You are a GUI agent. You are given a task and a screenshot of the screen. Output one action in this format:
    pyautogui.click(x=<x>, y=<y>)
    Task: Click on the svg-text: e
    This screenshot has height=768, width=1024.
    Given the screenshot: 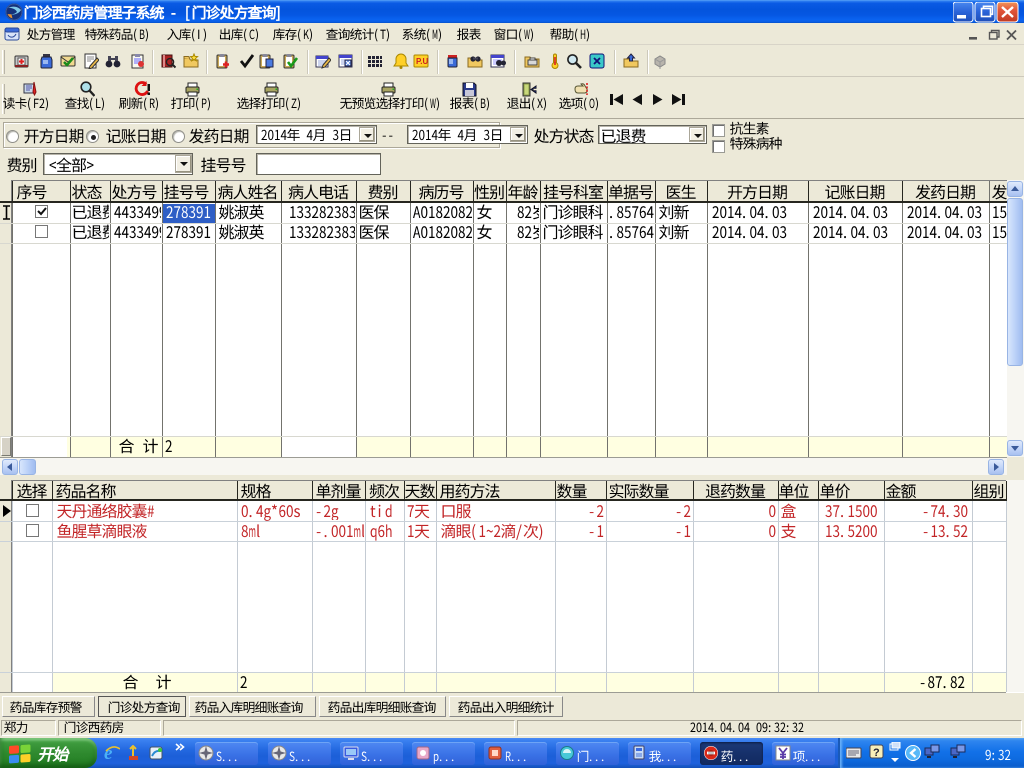 What is the action you would take?
    pyautogui.click(x=108, y=752)
    